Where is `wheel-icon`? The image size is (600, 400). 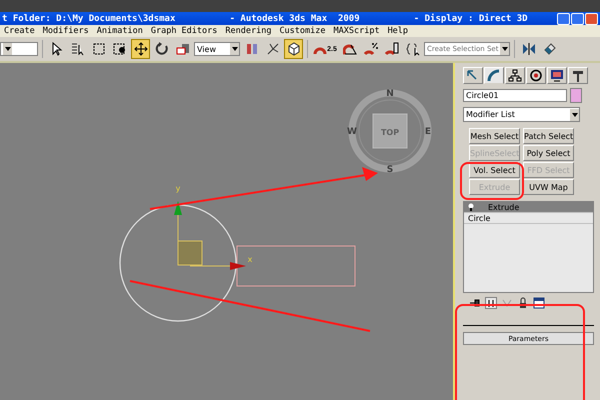
wheel-icon is located at coordinates (536, 75).